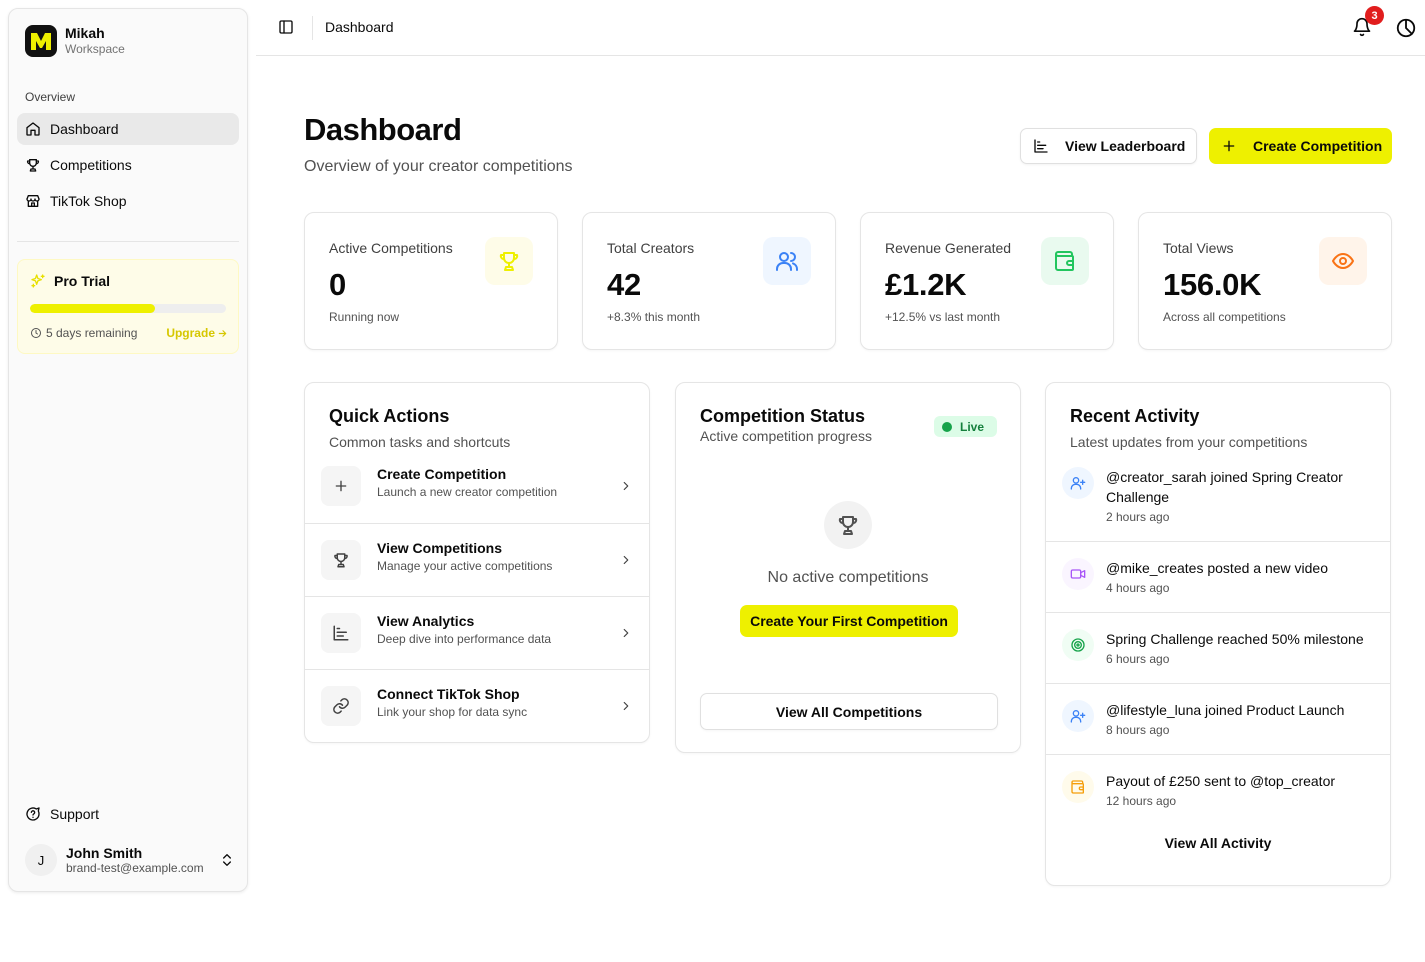 This screenshot has height=962, width=1425. What do you see at coordinates (651, 248) in the screenshot?
I see `stat-label: Total Creators` at bounding box center [651, 248].